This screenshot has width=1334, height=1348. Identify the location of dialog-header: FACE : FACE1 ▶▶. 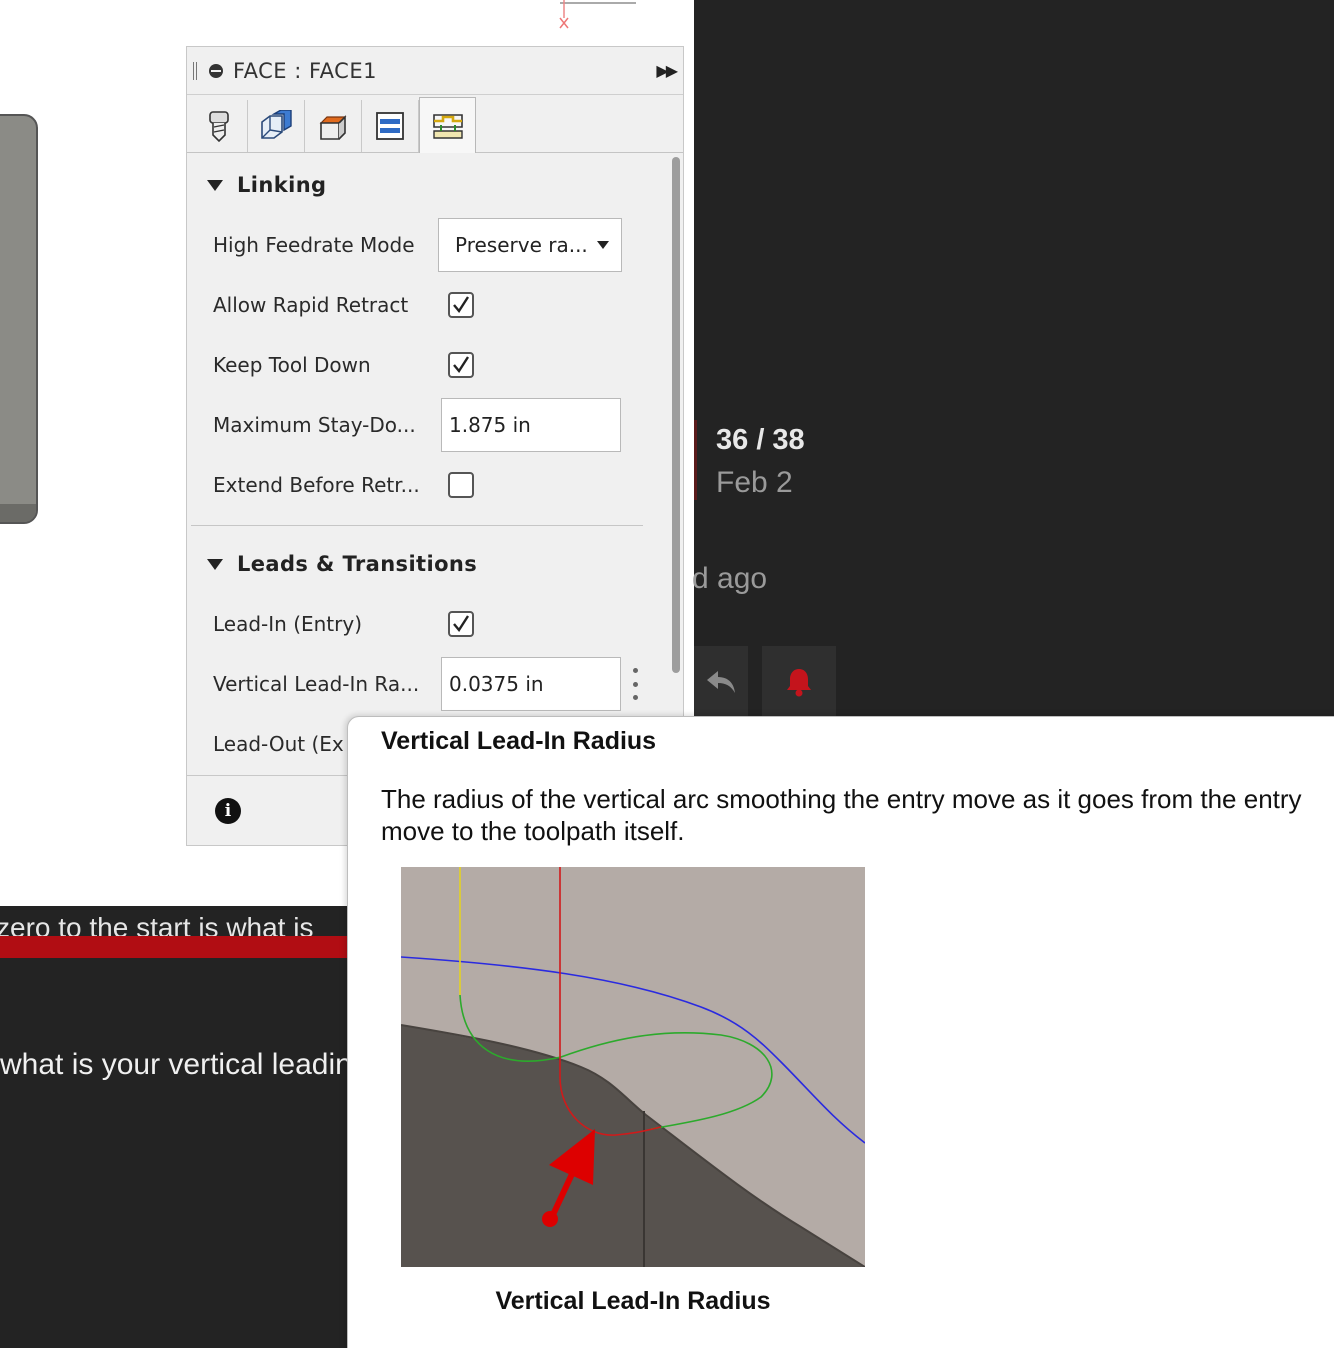
(435, 71).